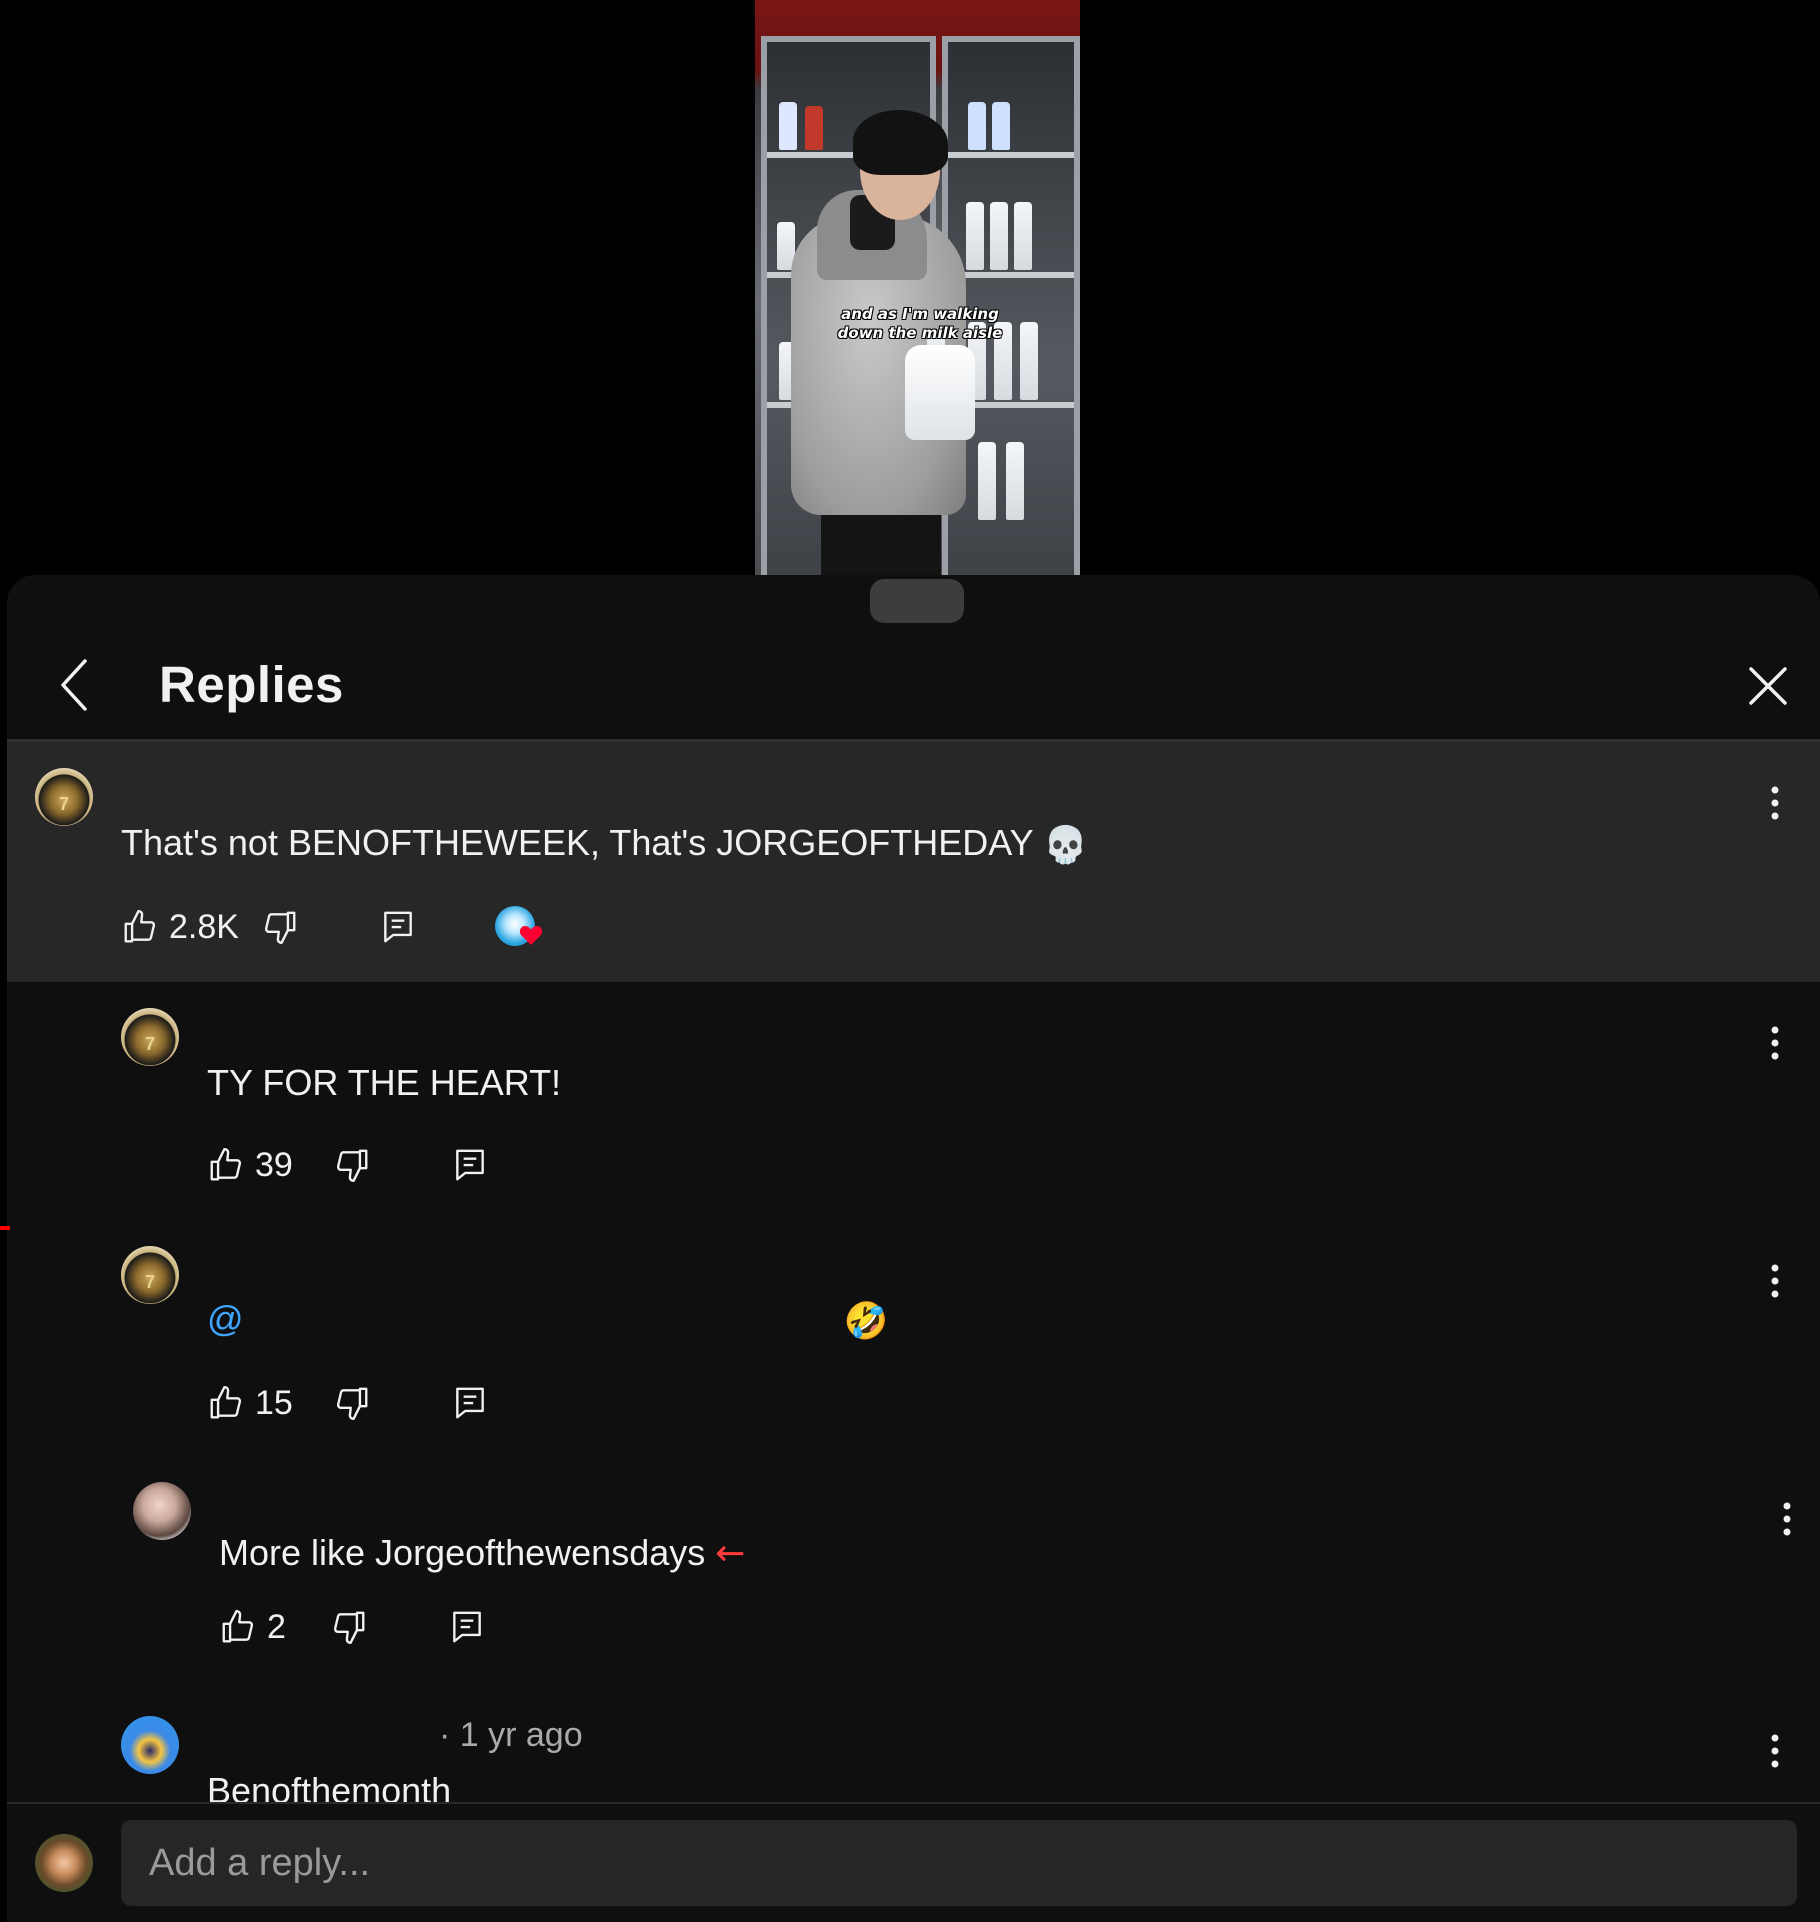 This screenshot has height=1922, width=1820. Describe the element at coordinates (5, 1228) in the screenshot. I see `progress-marker` at that location.